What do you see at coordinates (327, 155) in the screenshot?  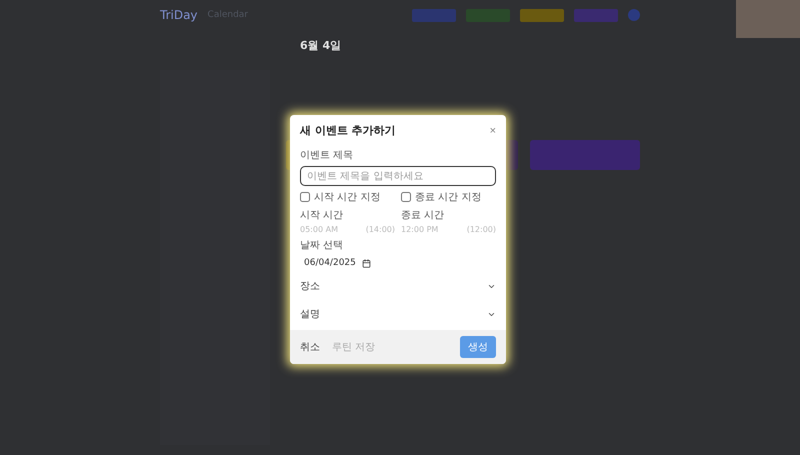 I see `field-label: 이벤트 제목` at bounding box center [327, 155].